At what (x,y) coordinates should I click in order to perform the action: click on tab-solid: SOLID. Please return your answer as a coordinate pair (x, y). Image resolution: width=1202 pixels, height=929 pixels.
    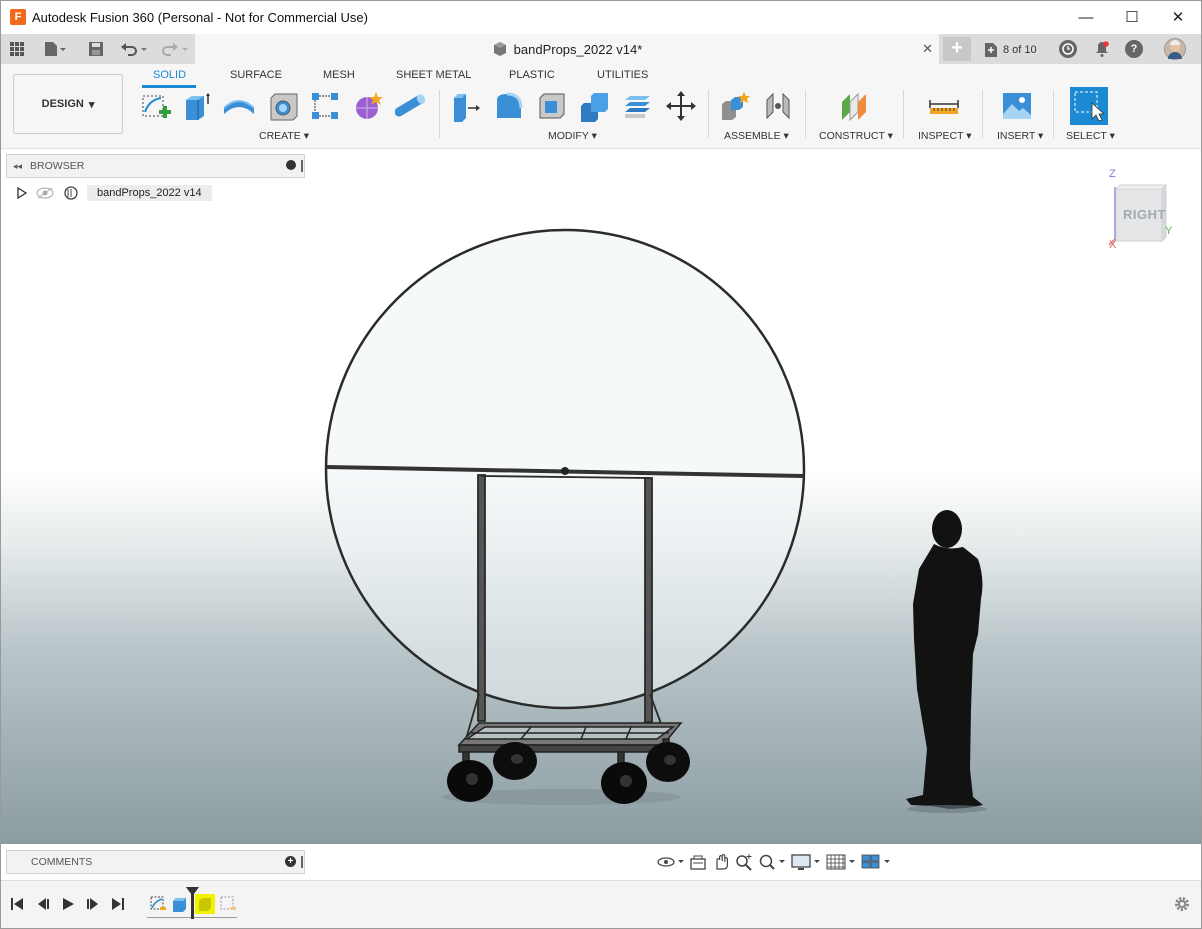
    Looking at the image, I should click on (169, 75).